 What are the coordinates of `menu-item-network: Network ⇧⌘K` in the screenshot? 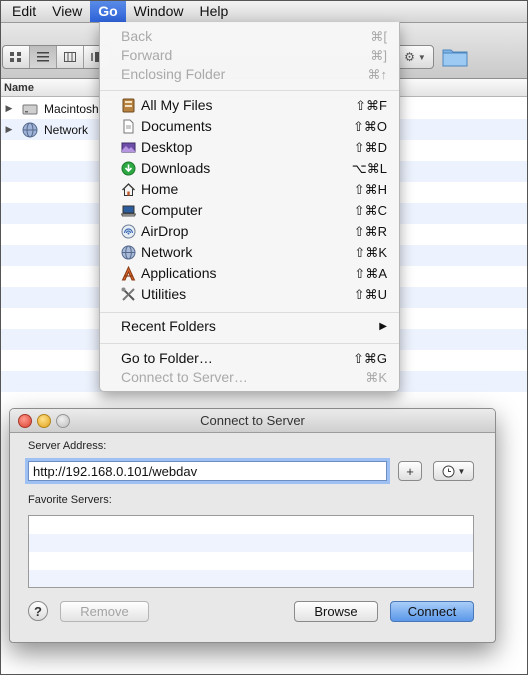 It's located at (249, 252).